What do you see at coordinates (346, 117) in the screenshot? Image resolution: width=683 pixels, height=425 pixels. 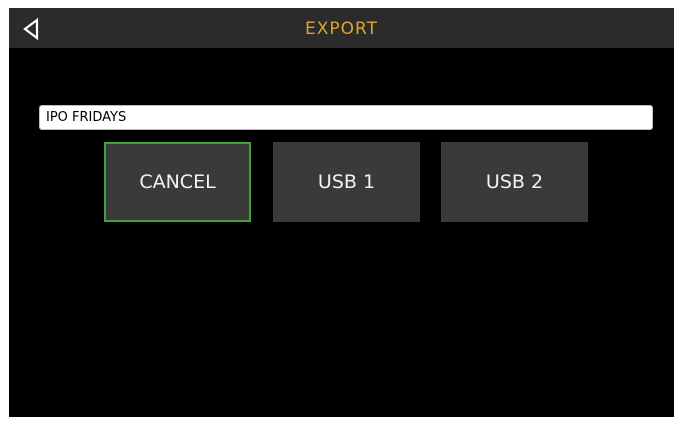 I see `export-name-field` at bounding box center [346, 117].